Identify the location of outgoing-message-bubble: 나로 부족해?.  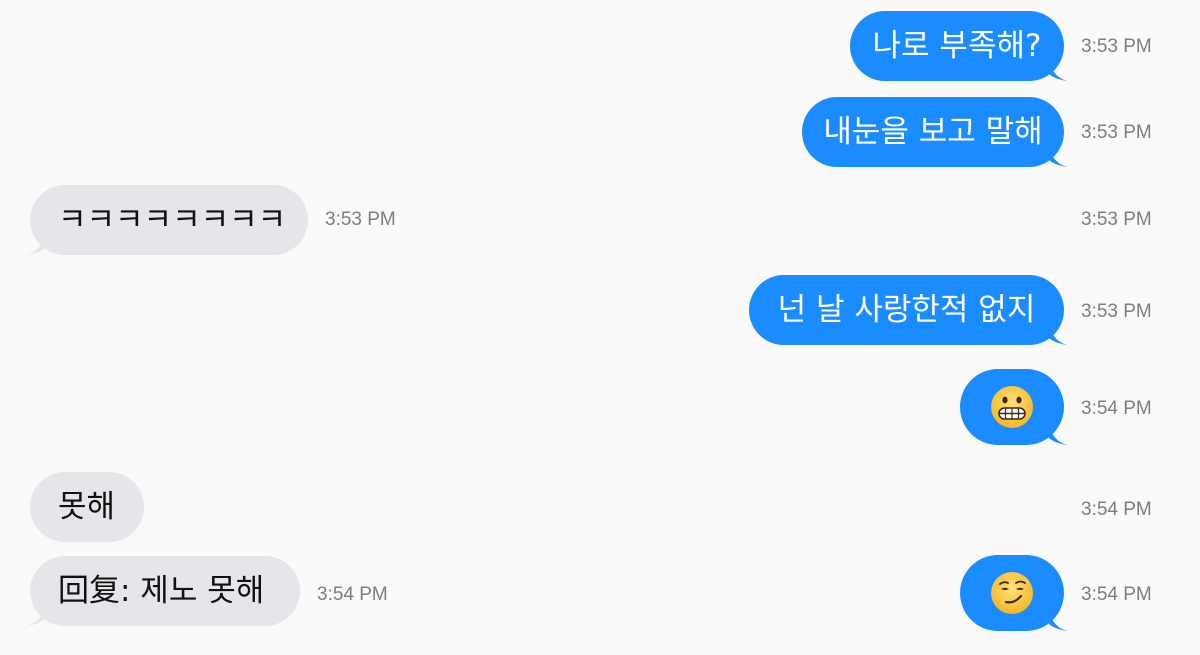
(960, 46).